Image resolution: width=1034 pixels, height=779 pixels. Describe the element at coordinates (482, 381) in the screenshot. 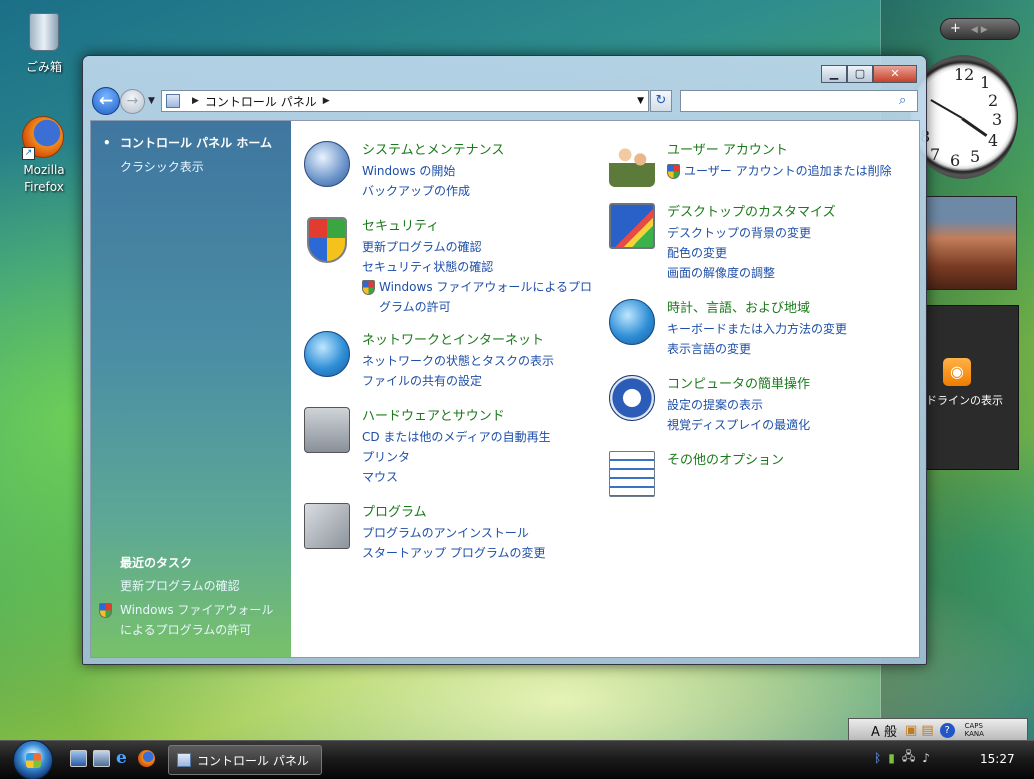

I see `link-file-sharing: ファイルの共有の設定` at that location.